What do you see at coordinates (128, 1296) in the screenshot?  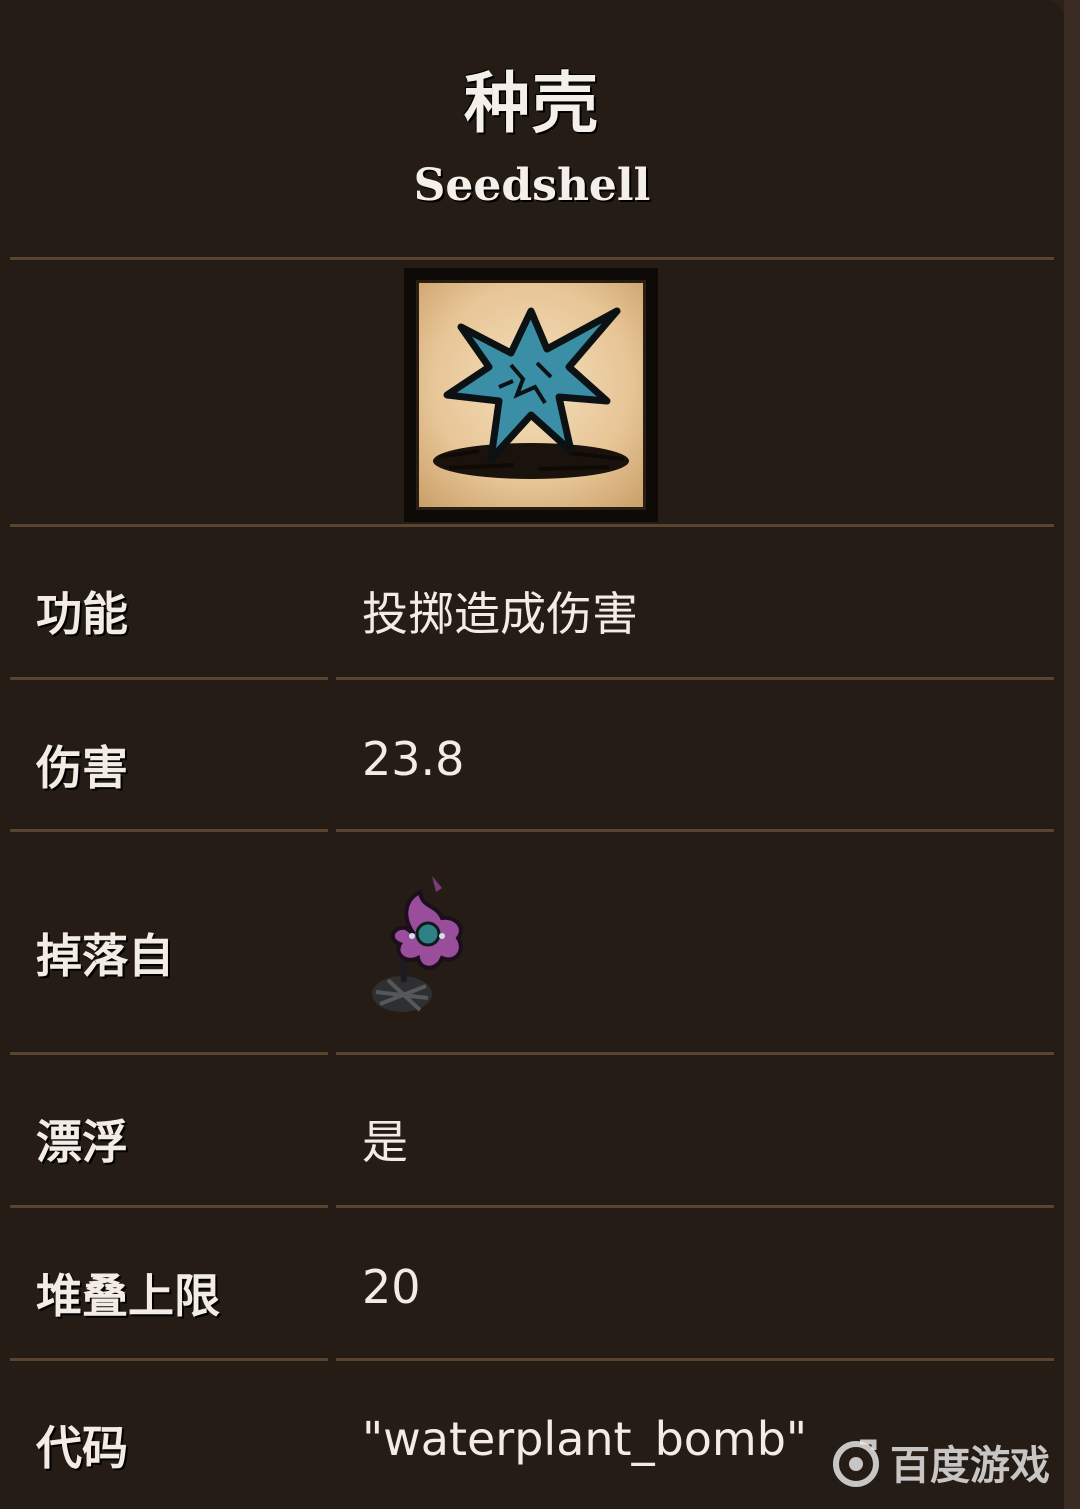 I see `row-label-stack-limit: 堆叠上限` at bounding box center [128, 1296].